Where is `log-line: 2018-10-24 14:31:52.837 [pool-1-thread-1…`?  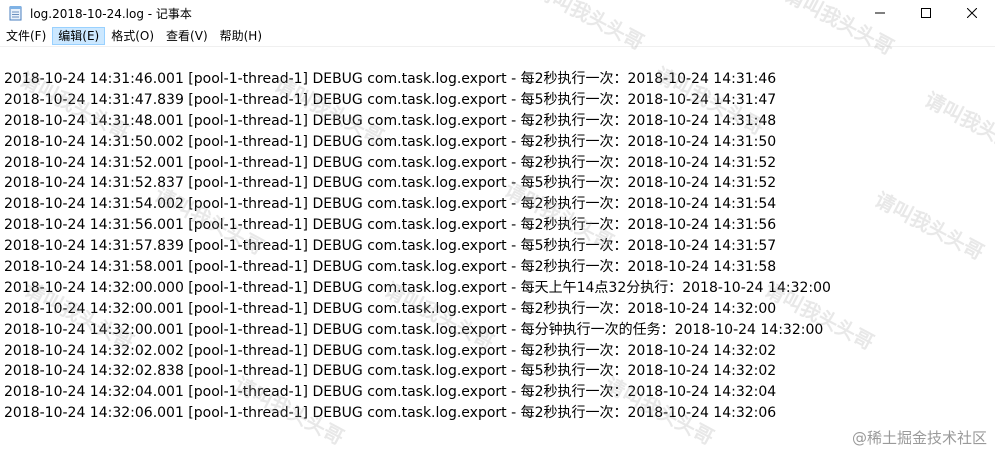 log-line: 2018-10-24 14:31:52.837 [pool-1-thread-1… is located at coordinates (390, 183).